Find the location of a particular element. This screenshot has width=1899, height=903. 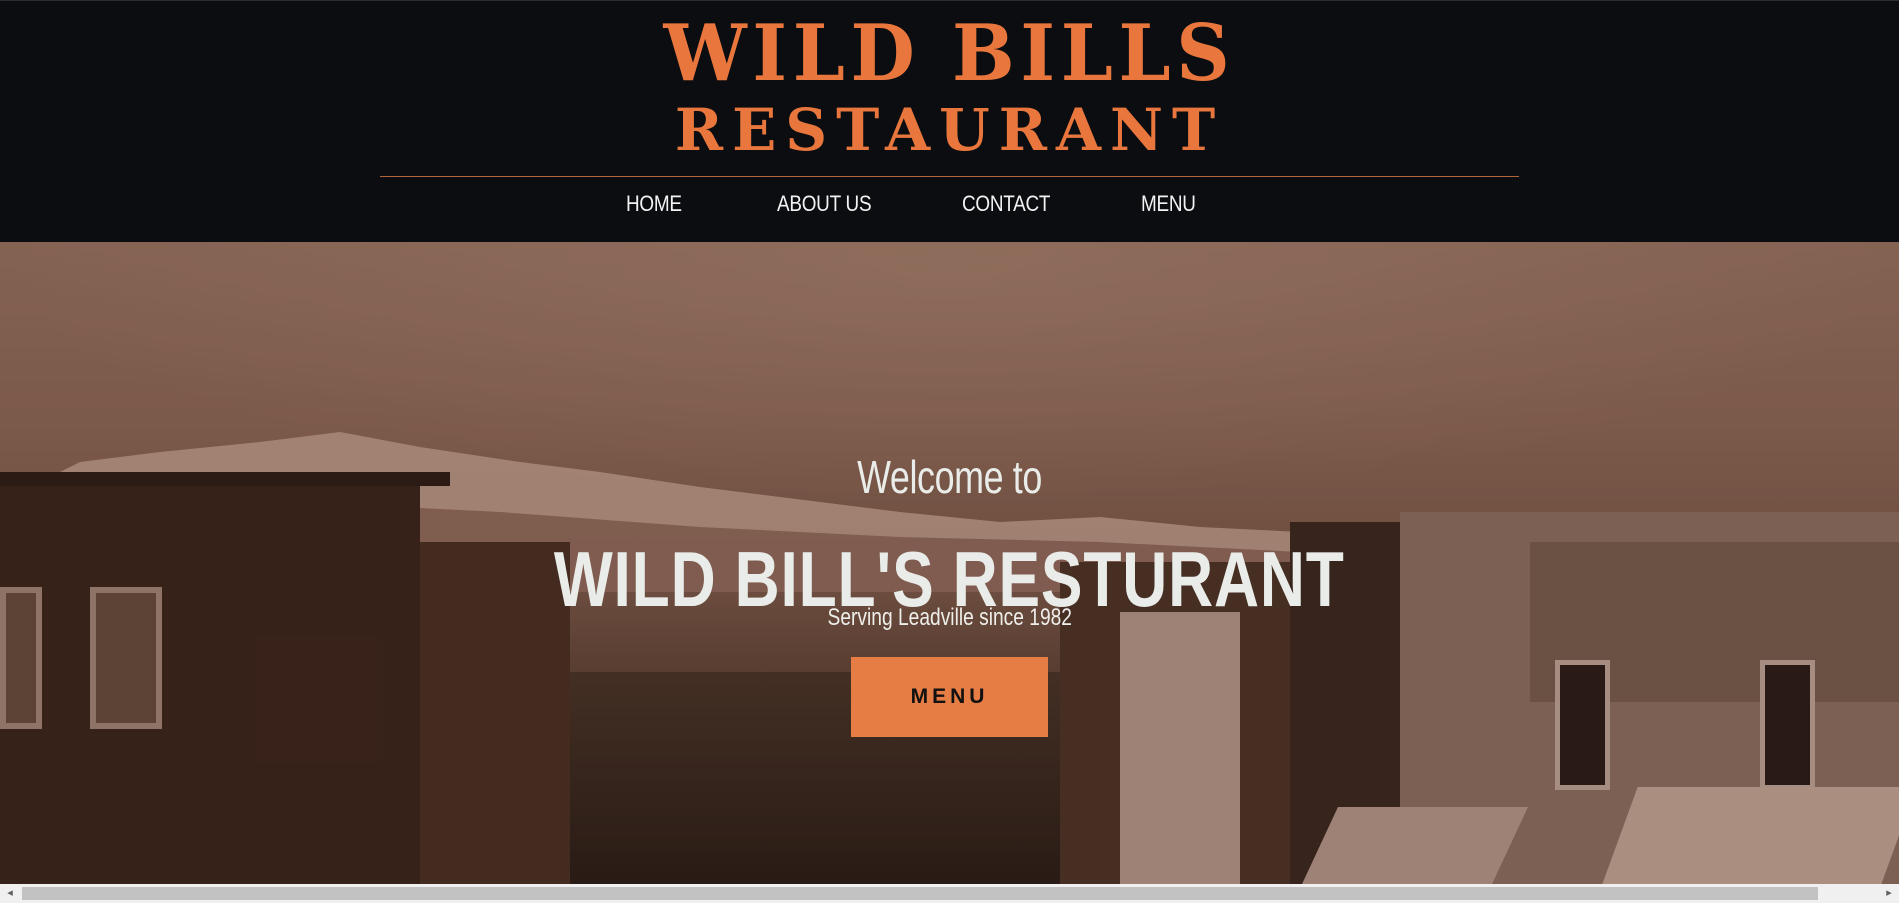

logo-line-1: WILD BILLS is located at coordinates (949, 53).